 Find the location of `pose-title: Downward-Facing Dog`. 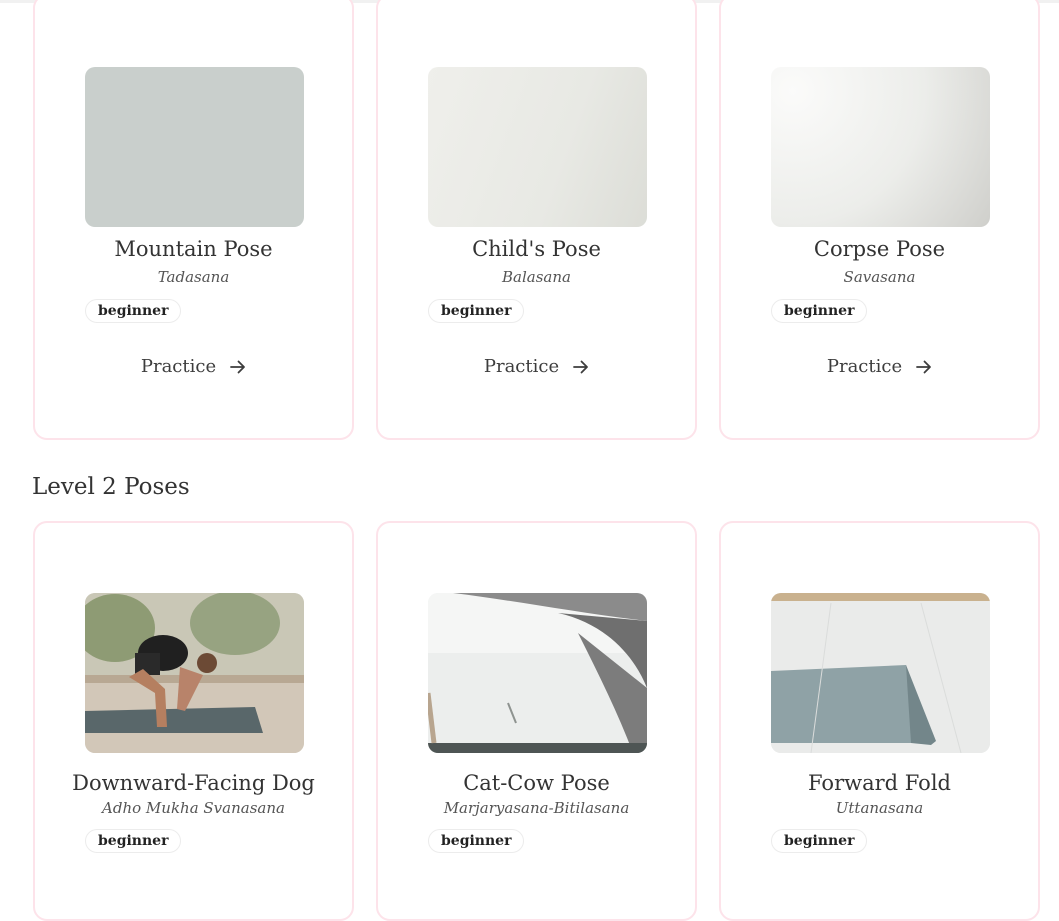

pose-title: Downward-Facing Dog is located at coordinates (193, 783).